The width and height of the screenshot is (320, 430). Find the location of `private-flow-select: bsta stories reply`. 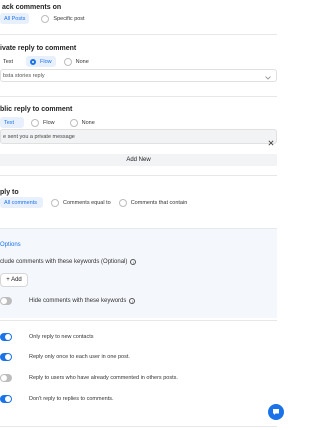

private-flow-select: bsta stories reply is located at coordinates (138, 75).